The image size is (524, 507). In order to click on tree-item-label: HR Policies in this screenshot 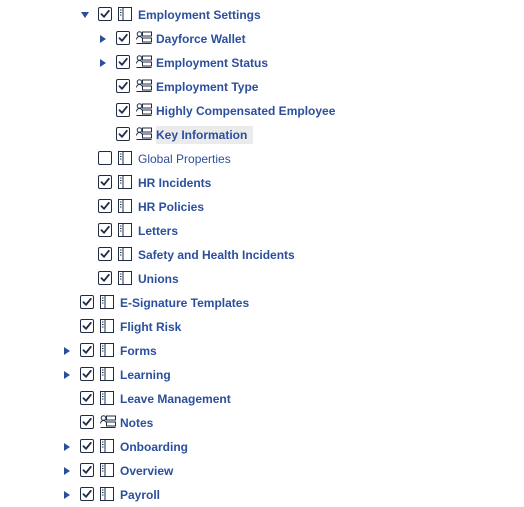, I will do `click(171, 207)`.